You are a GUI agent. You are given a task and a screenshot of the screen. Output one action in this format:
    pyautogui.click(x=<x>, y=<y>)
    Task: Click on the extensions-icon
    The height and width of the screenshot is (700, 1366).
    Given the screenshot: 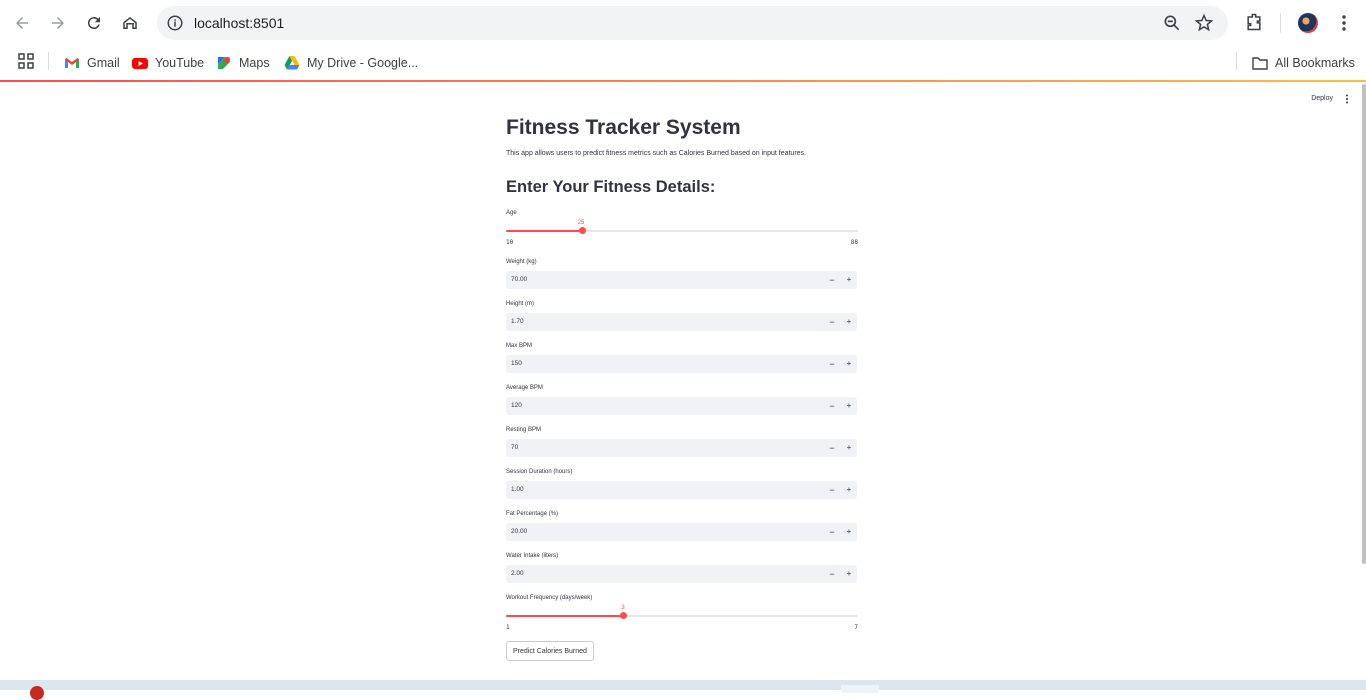 What is the action you would take?
    pyautogui.click(x=1254, y=22)
    